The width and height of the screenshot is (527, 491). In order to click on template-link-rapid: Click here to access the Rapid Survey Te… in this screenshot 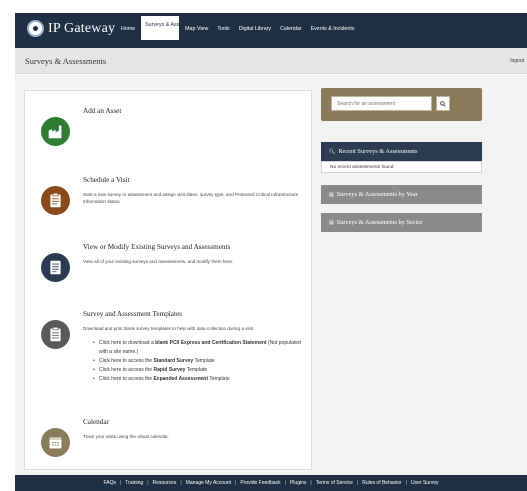, I will do `click(200, 370)`.